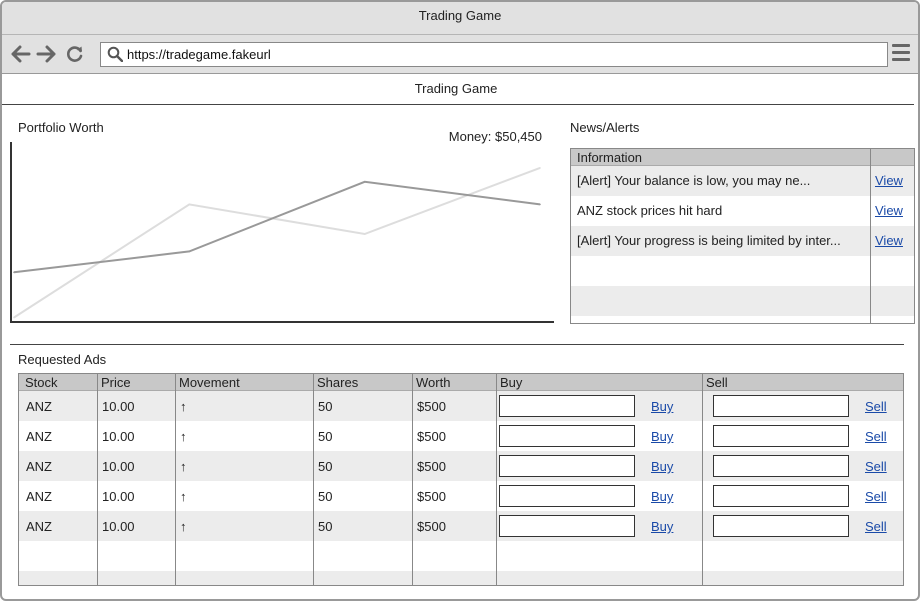  Describe the element at coordinates (650, 210) in the screenshot. I see `news-text: ANZ stock prices hit hard` at that location.